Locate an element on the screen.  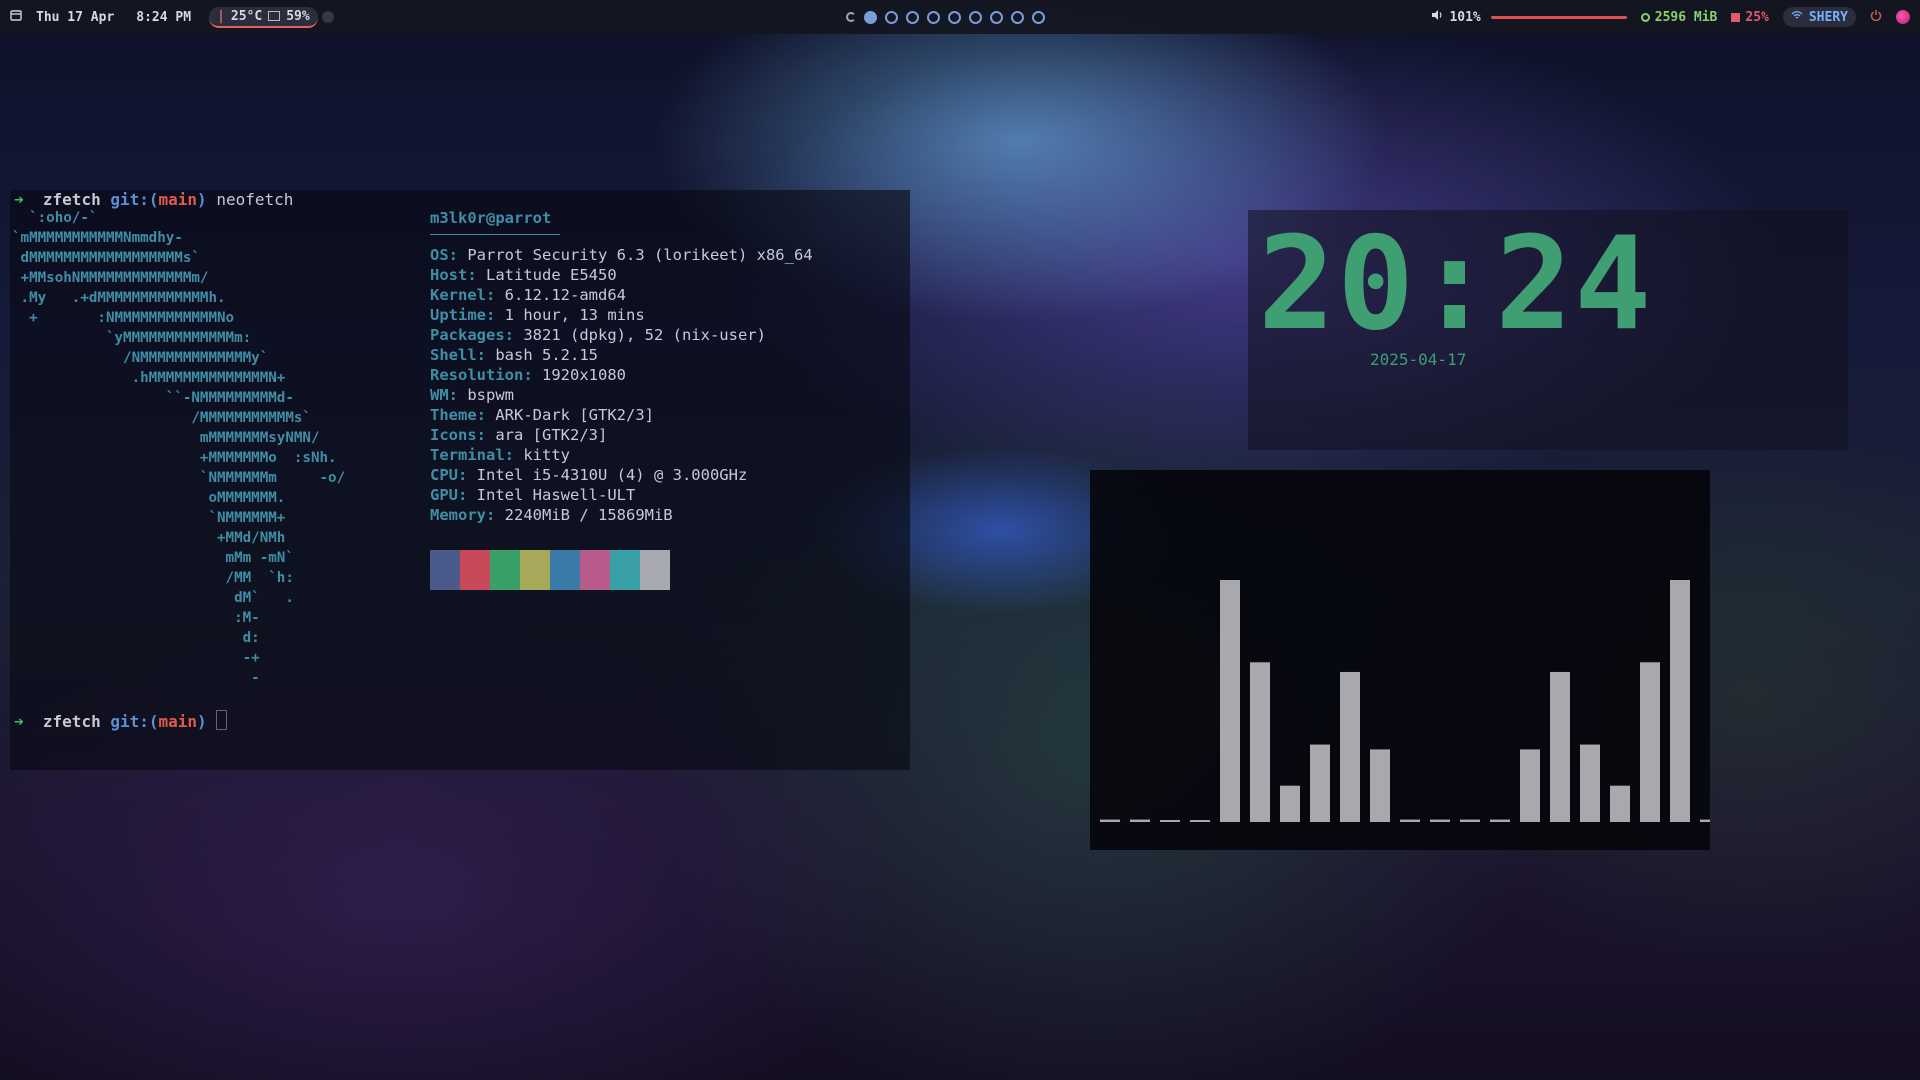
wifi-icon is located at coordinates (1797, 17).